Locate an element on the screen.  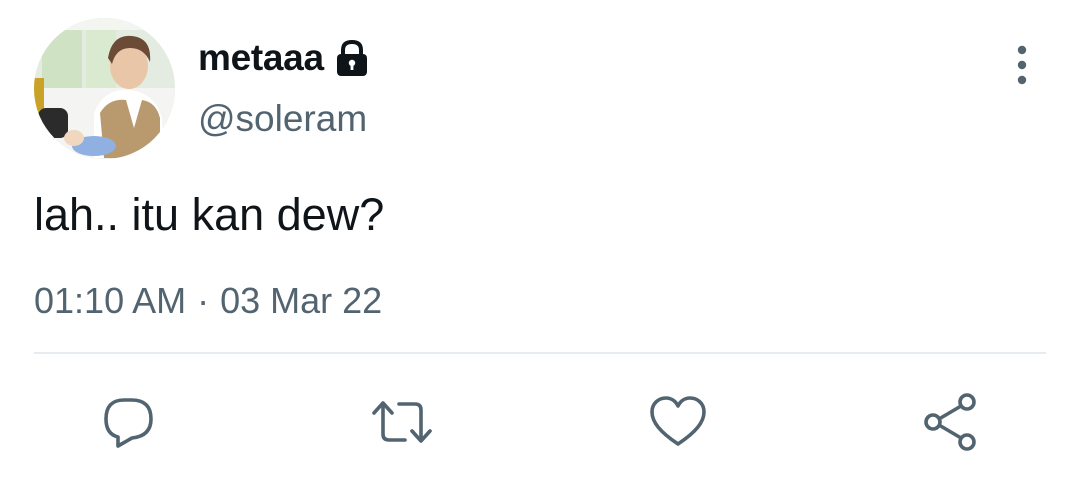
retweet-icon is located at coordinates (402, 422).